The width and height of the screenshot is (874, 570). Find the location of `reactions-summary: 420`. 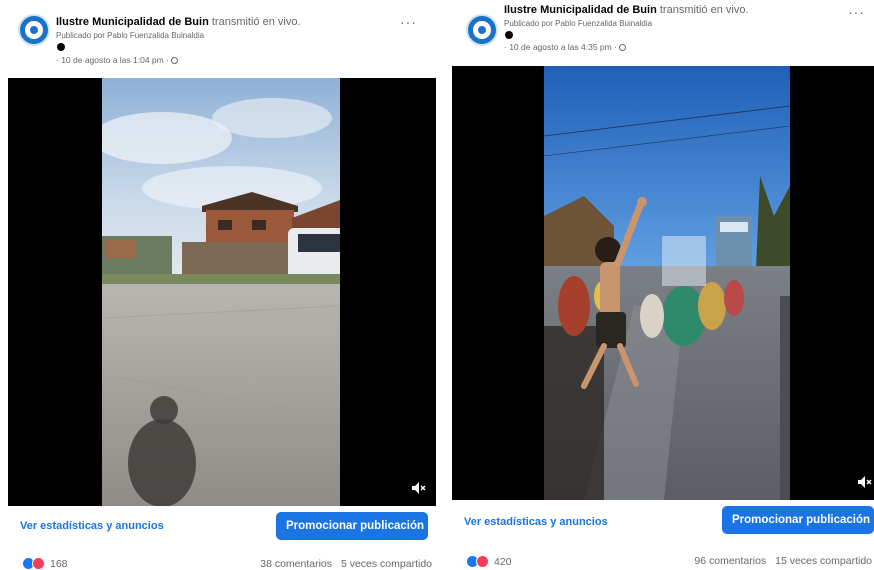

reactions-summary: 420 is located at coordinates (489, 561).